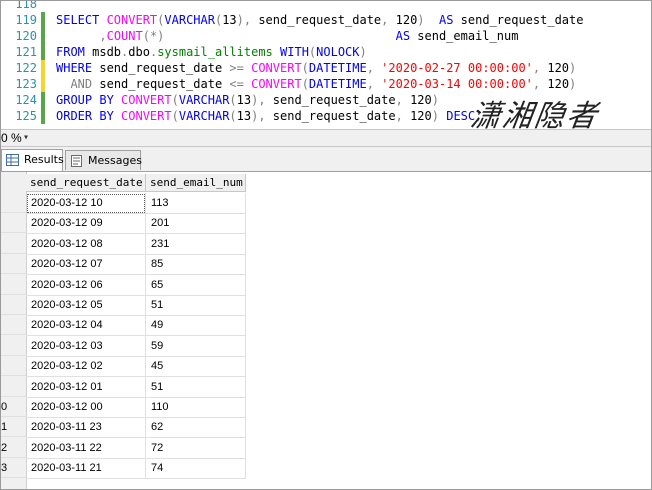 The height and width of the screenshot is (490, 652). What do you see at coordinates (26, 100) in the screenshot?
I see `line-number: 124` at bounding box center [26, 100].